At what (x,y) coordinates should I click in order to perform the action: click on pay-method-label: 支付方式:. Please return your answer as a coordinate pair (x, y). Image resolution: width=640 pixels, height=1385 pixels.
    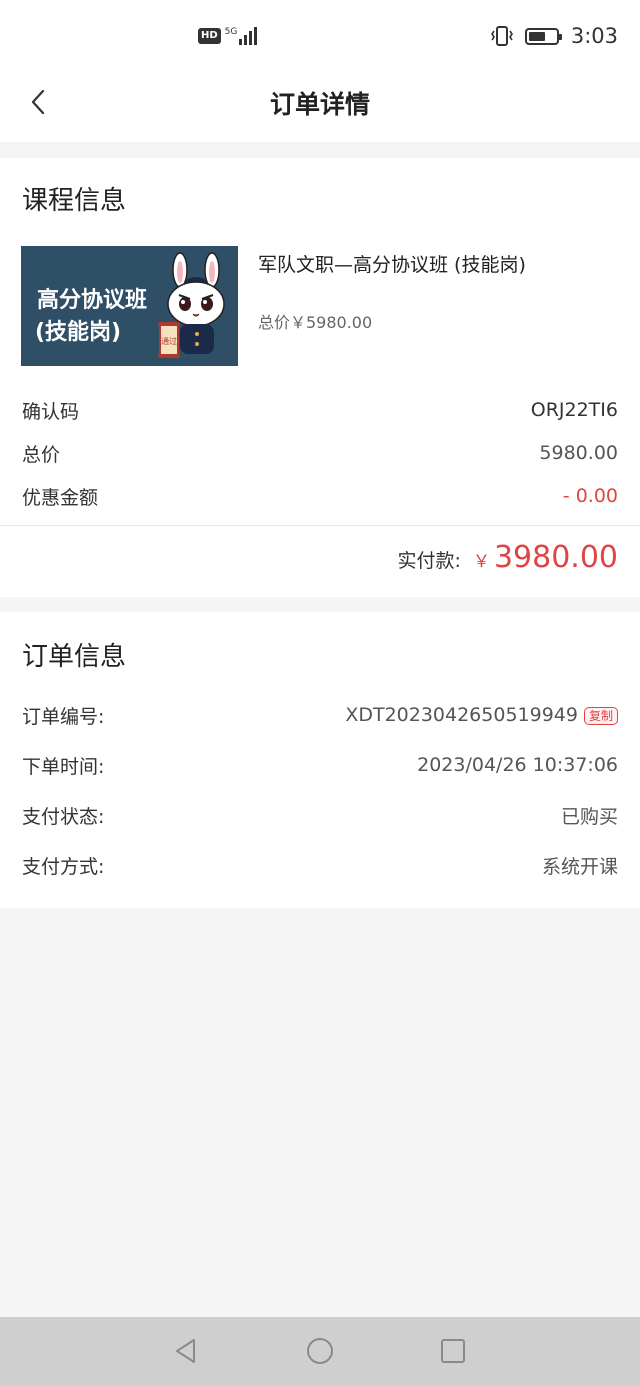
    Looking at the image, I should click on (63, 866).